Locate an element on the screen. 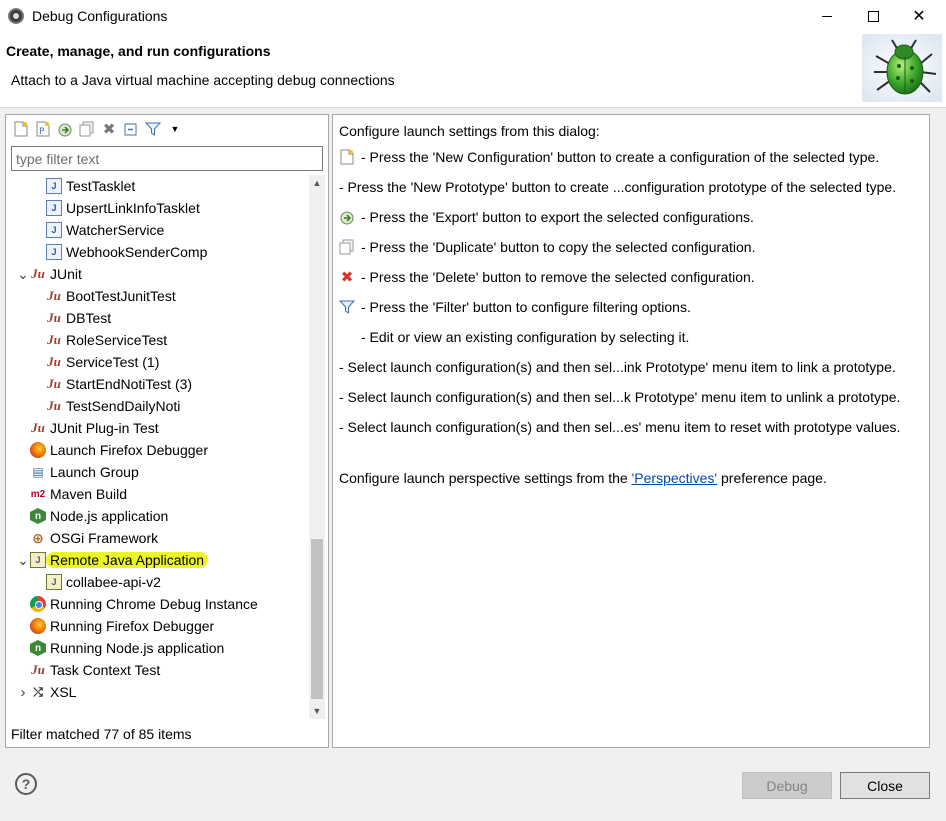 The width and height of the screenshot is (946, 821). tree-item: Running Firefox Debugger is located at coordinates (115, 626).